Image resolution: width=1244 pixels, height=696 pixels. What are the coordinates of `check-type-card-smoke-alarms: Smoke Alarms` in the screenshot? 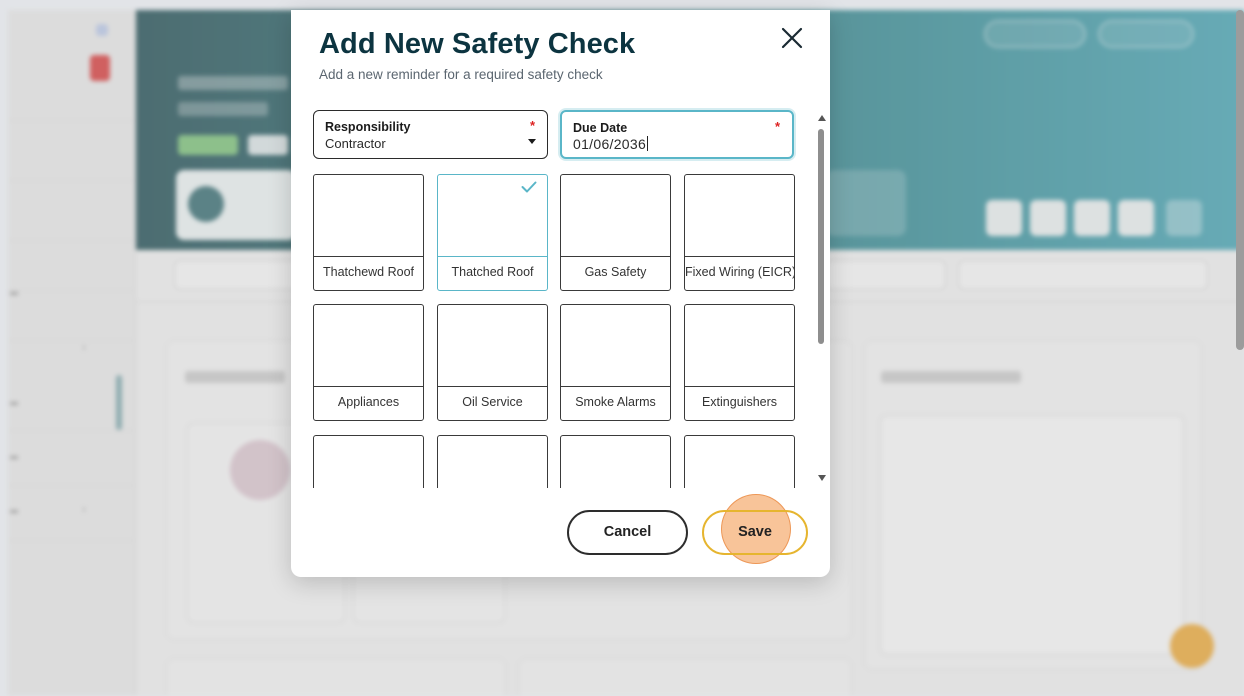 It's located at (615, 362).